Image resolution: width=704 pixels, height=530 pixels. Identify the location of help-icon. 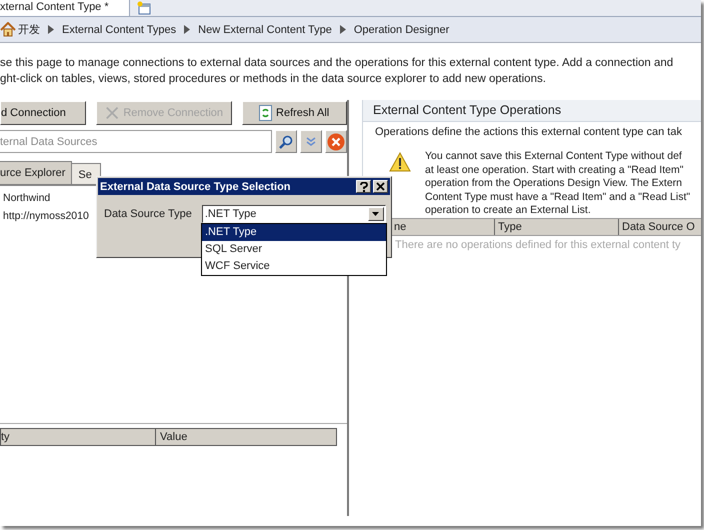
(364, 187).